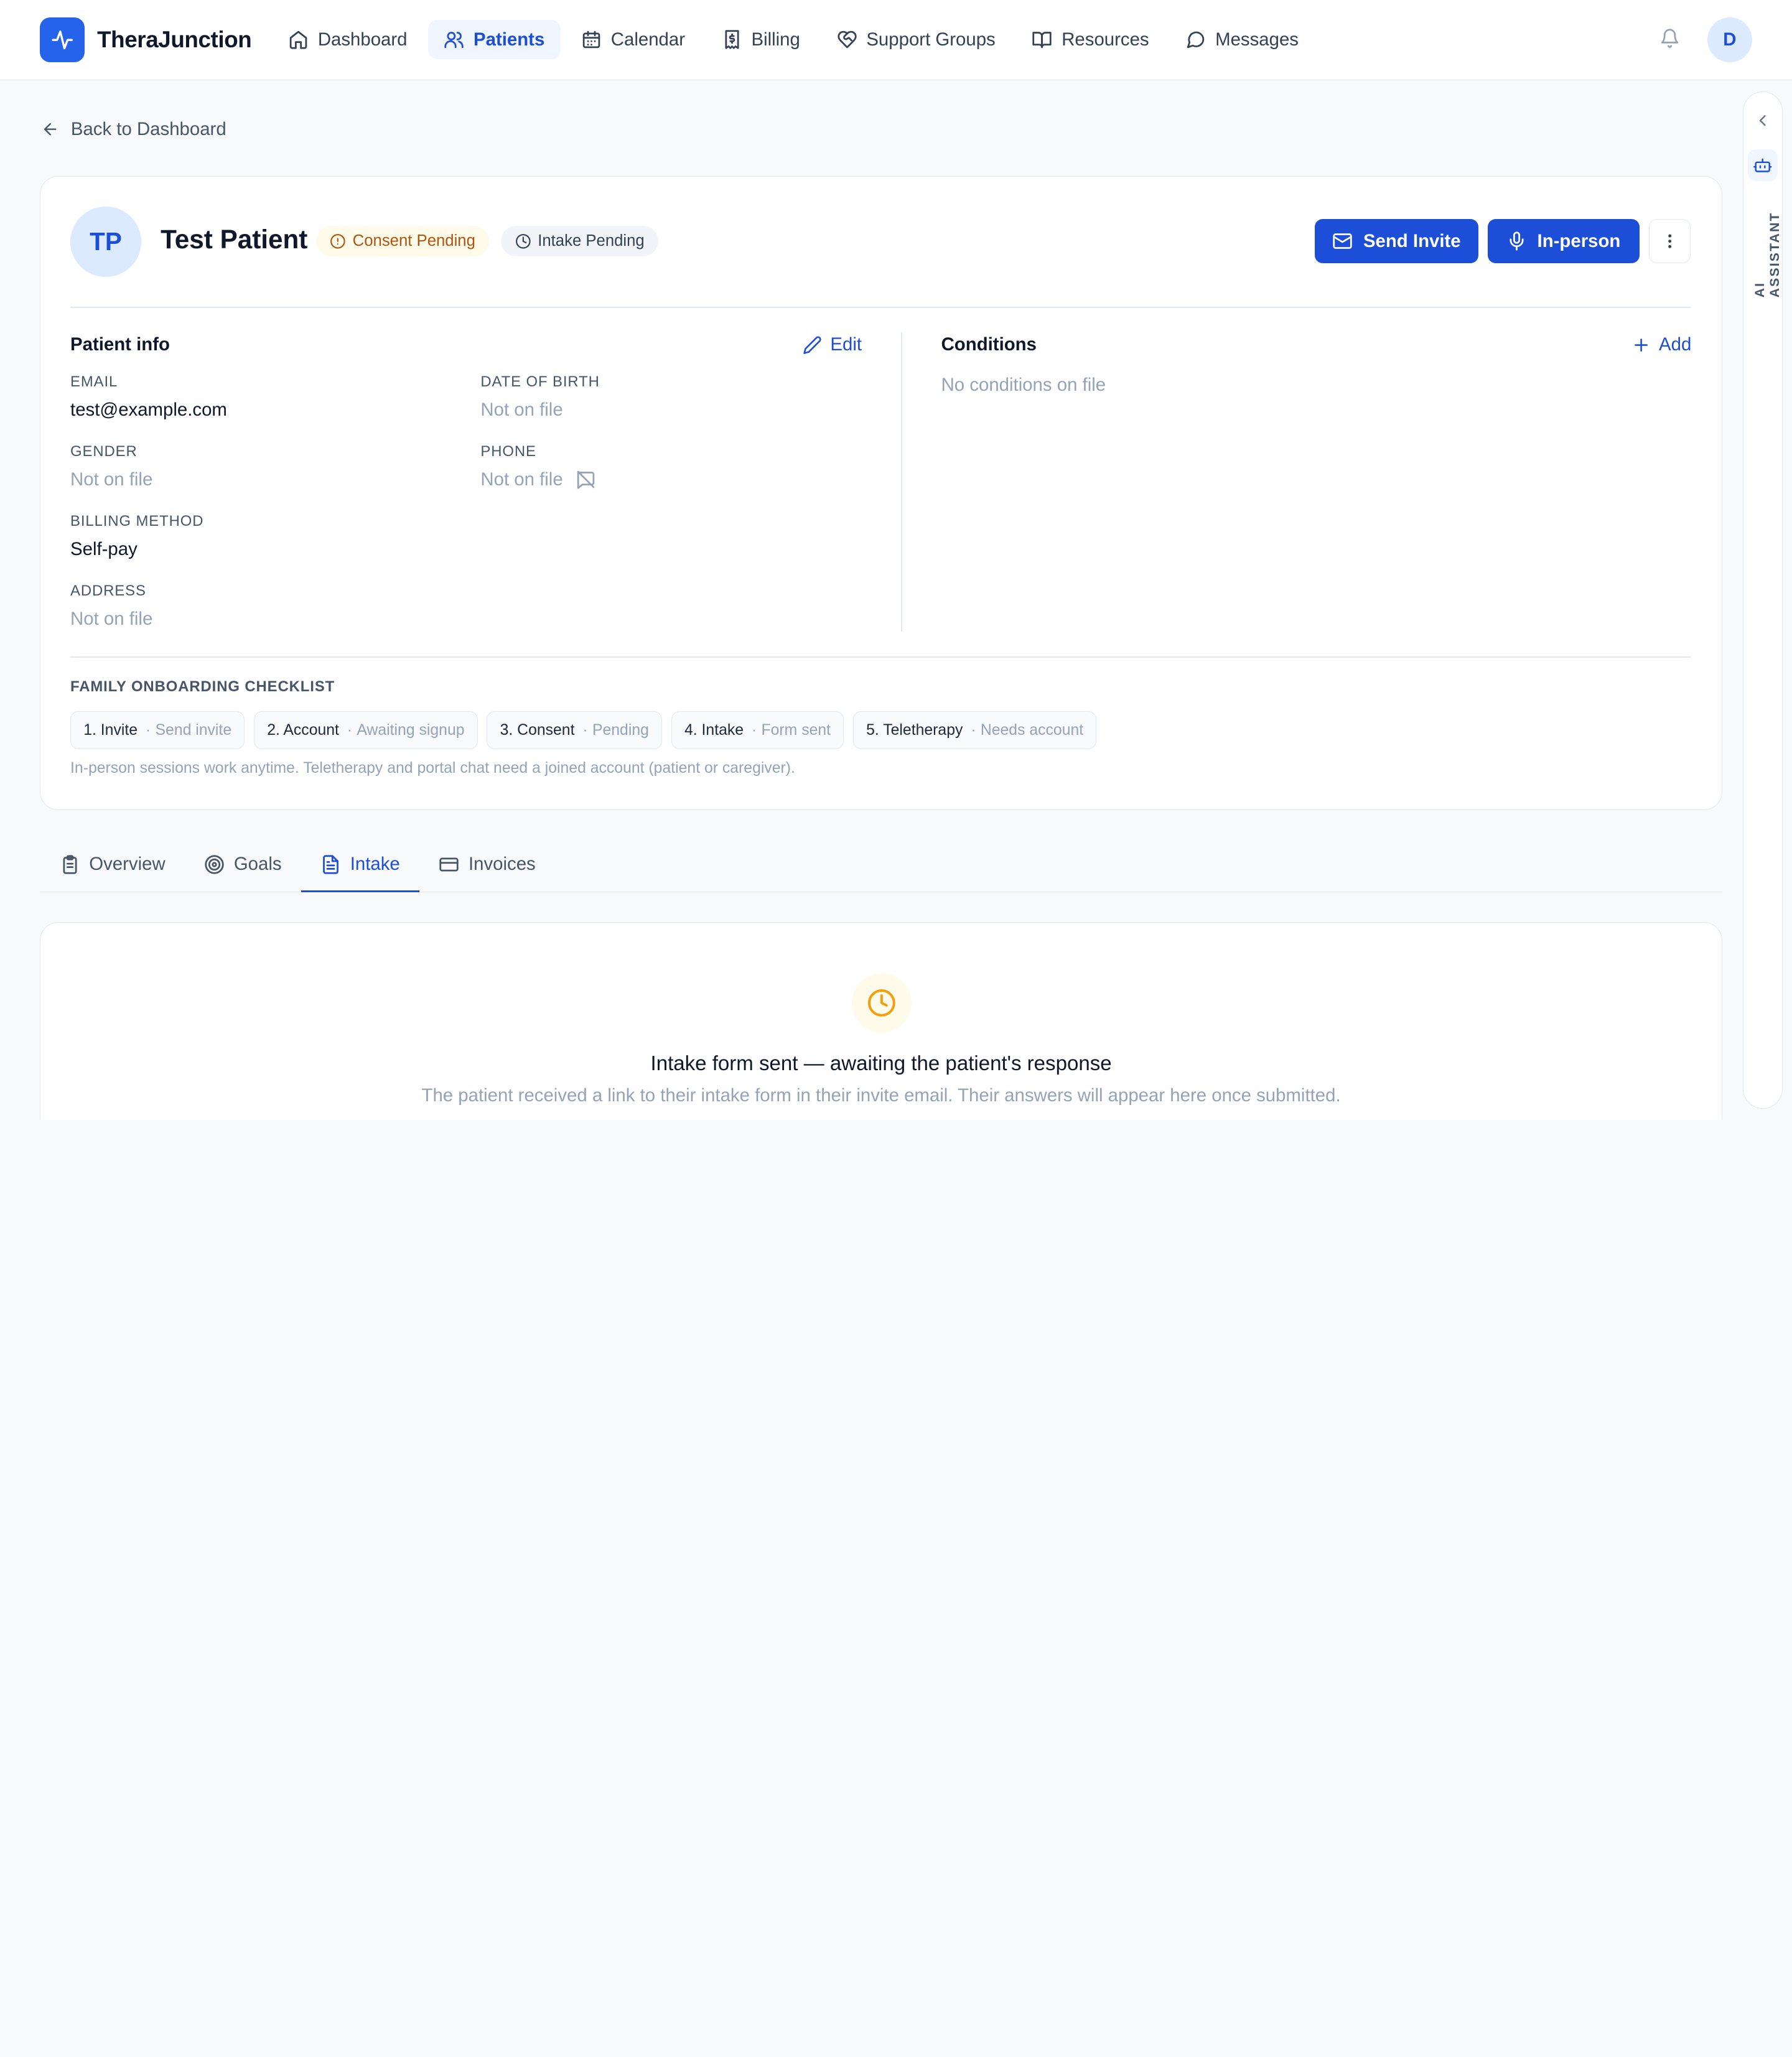  I want to click on address-value: Not on file, so click(112, 619).